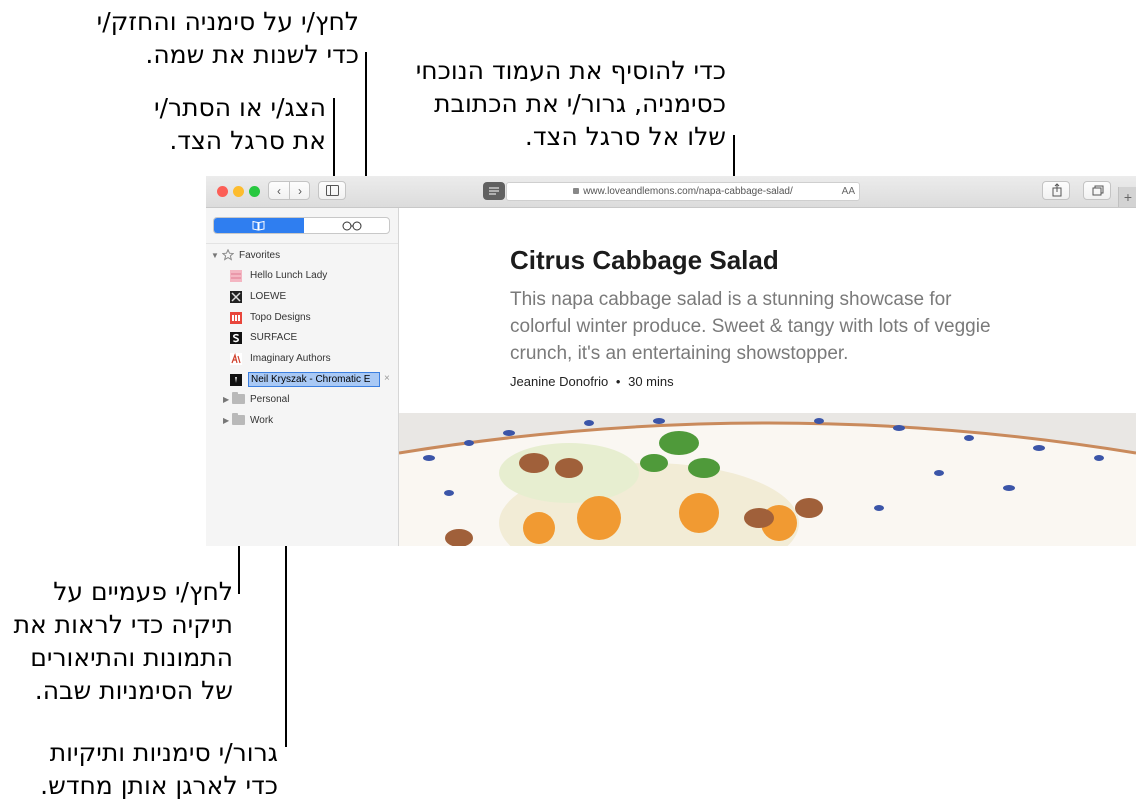 This screenshot has width=1136, height=803. Describe the element at coordinates (227, 21) in the screenshot. I see `callout-line: לחץ/י על סימניה והחזק/י` at that location.